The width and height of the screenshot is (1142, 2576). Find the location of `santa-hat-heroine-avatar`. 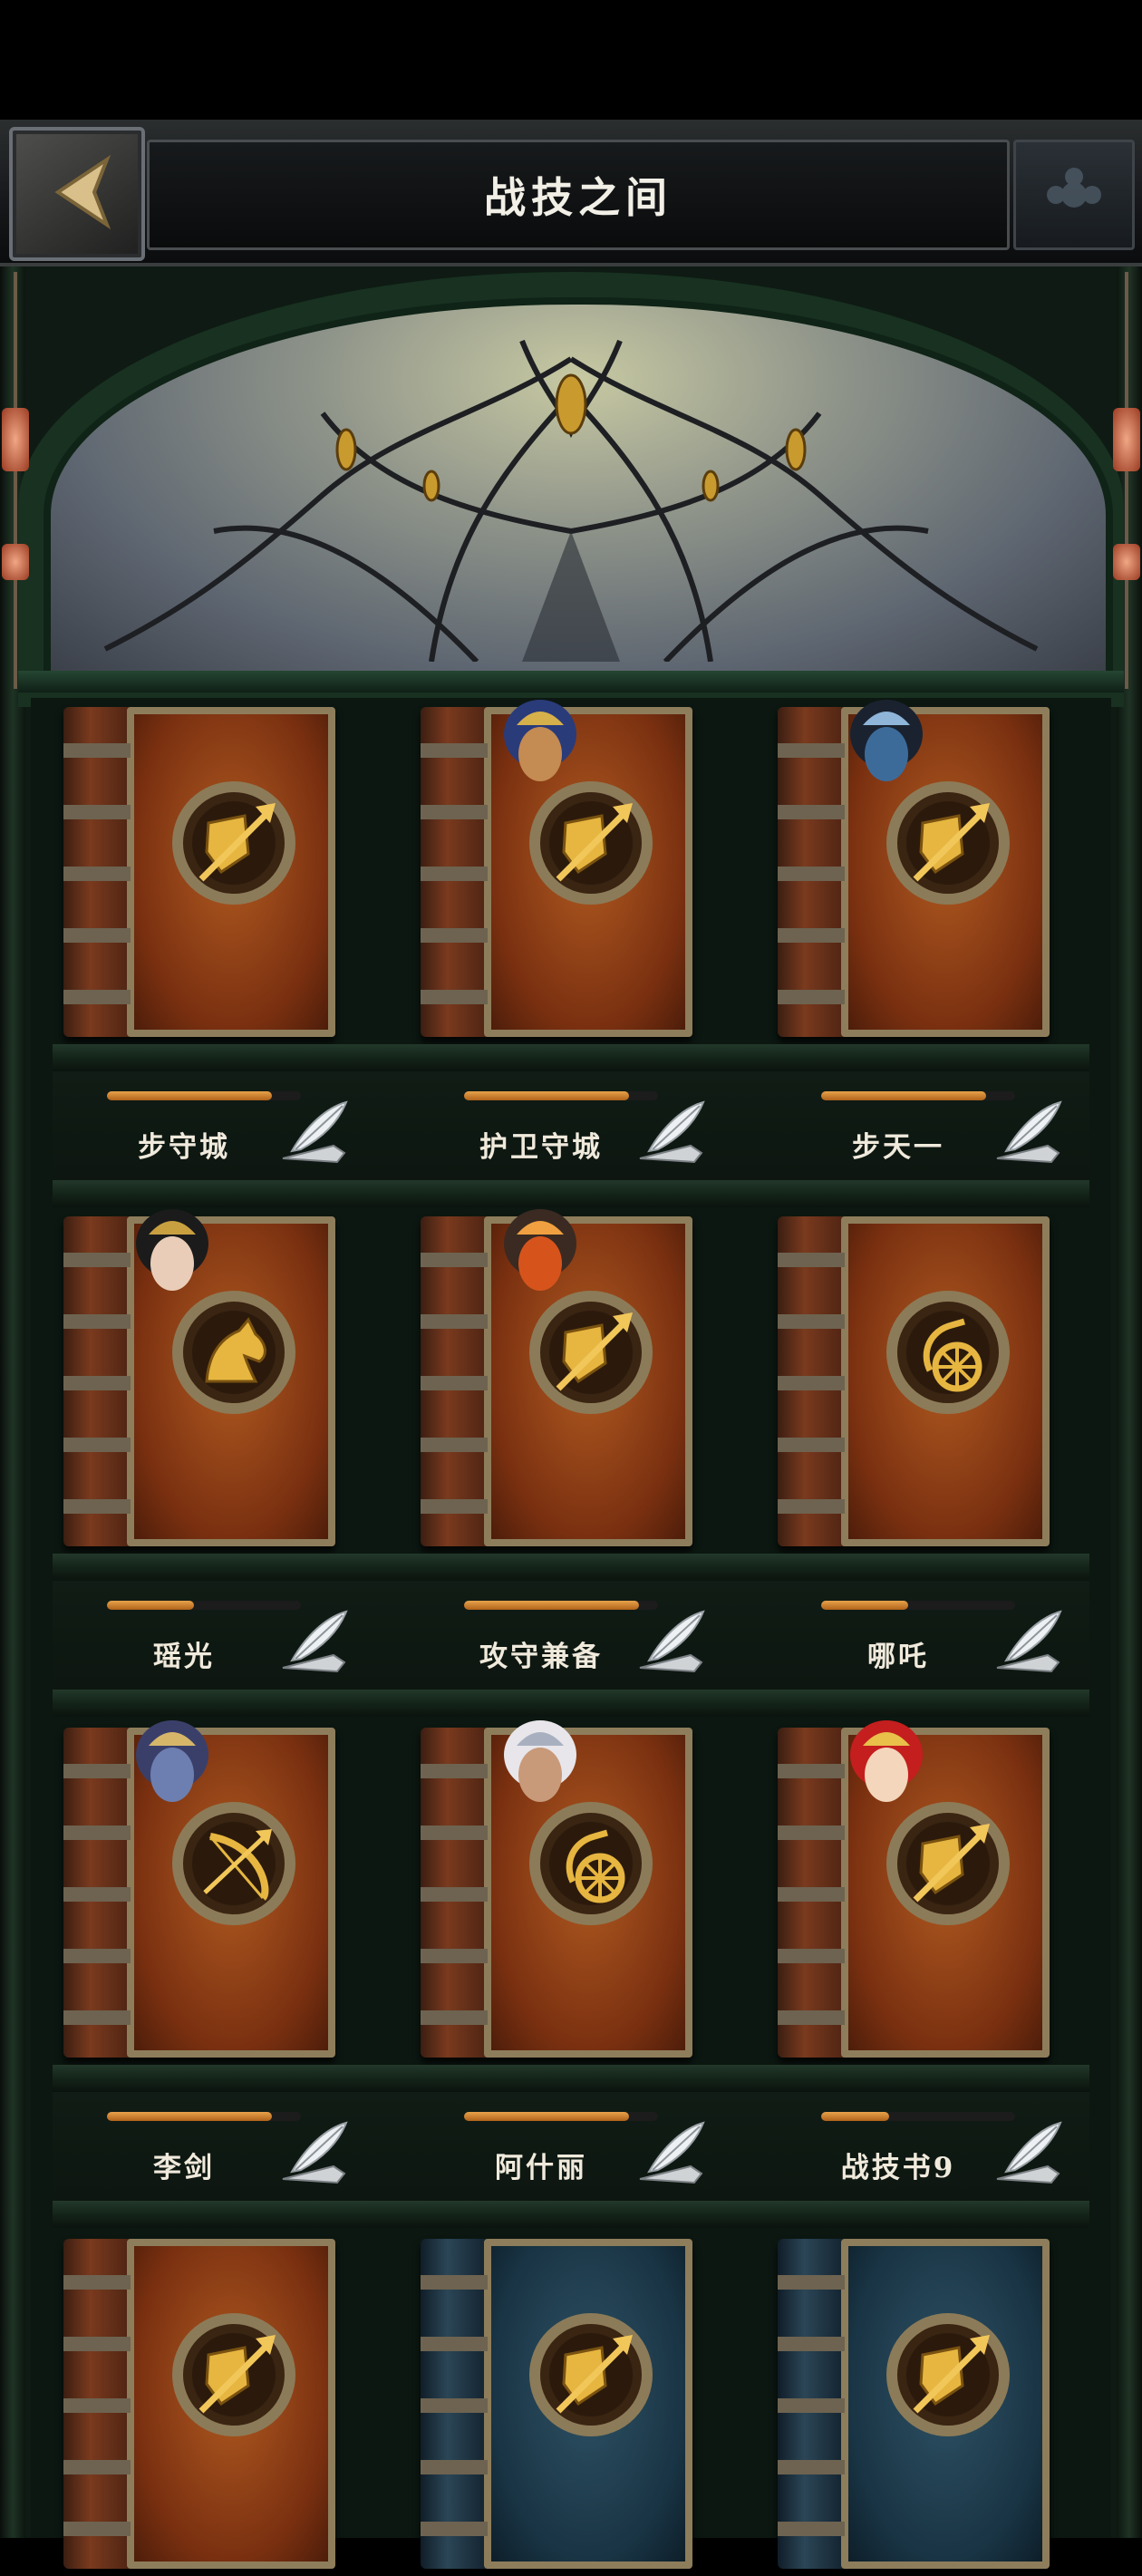

santa-hat-heroine-avatar is located at coordinates (886, 1768).